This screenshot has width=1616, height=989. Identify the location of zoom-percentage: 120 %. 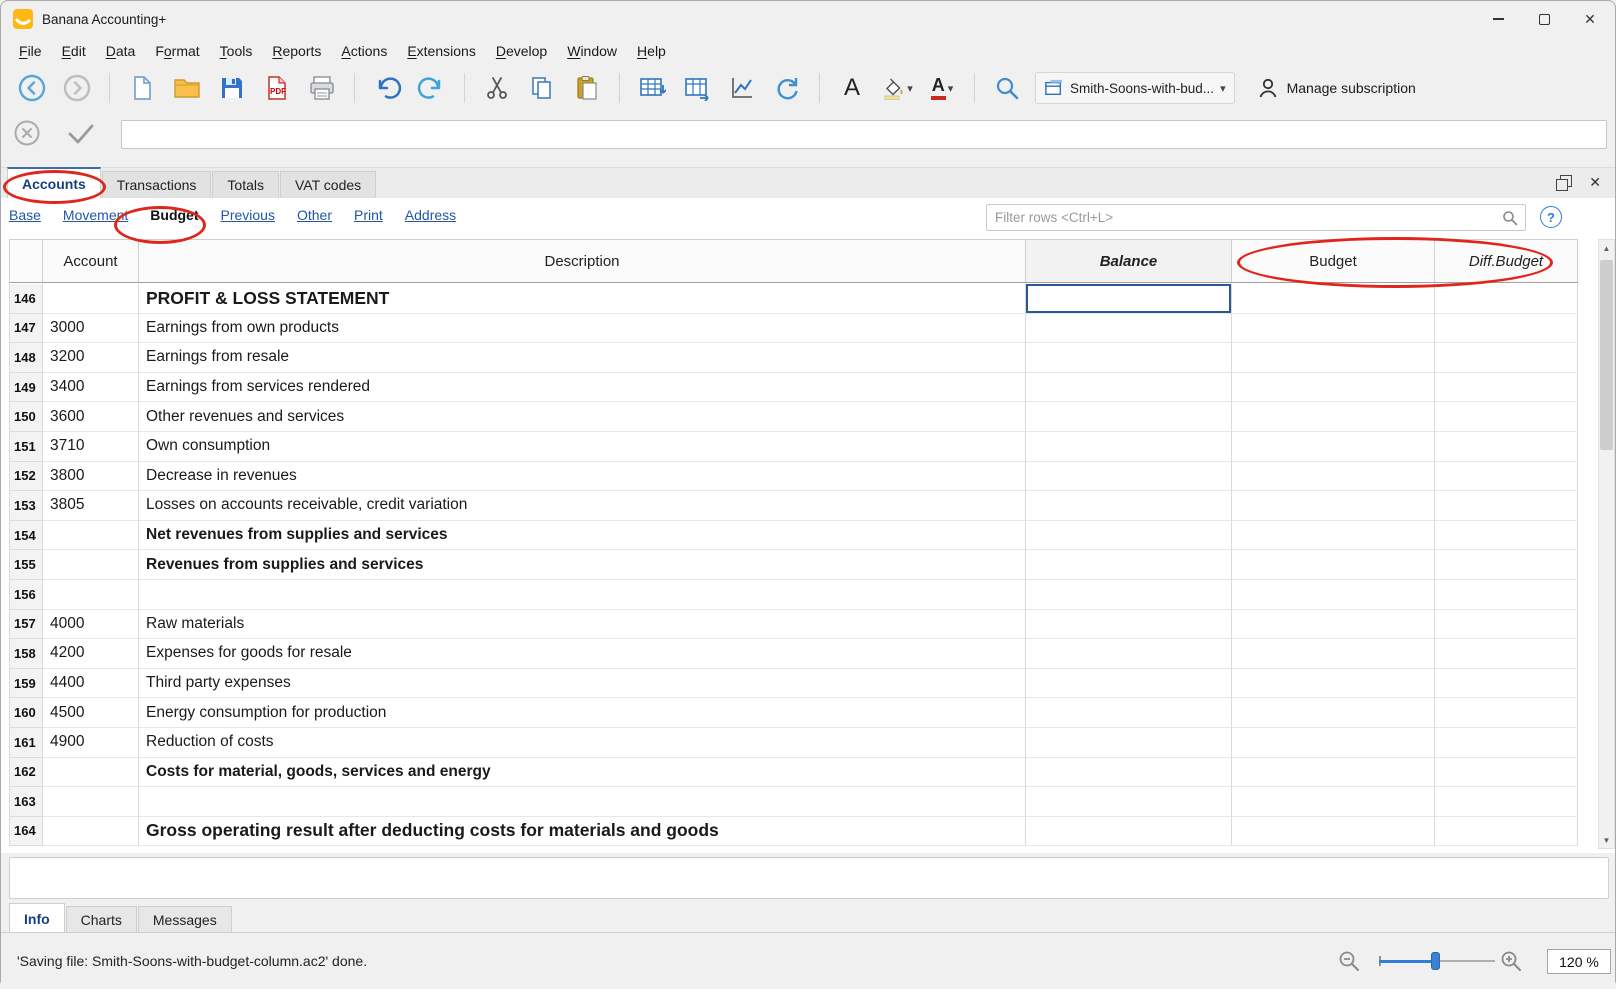
(1579, 961).